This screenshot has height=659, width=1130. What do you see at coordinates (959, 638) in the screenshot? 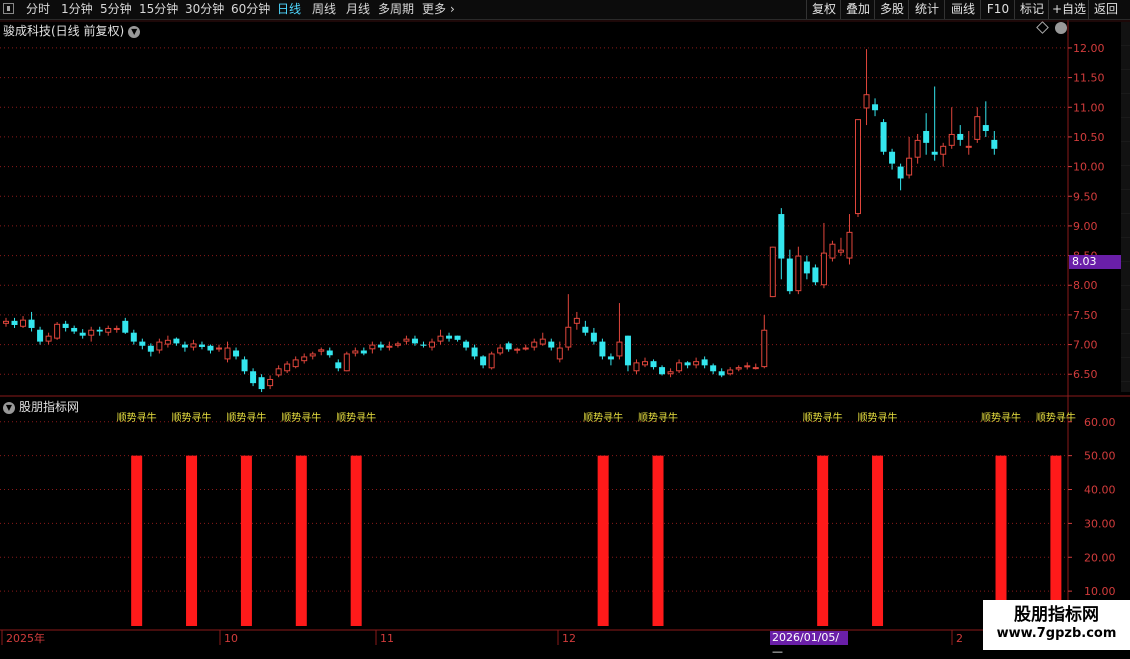
I see `date-axis-label: 2` at bounding box center [959, 638].